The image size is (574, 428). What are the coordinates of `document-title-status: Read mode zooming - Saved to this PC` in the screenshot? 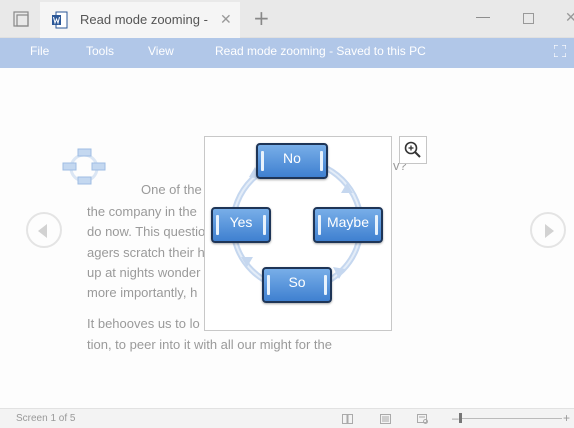 It's located at (320, 51).